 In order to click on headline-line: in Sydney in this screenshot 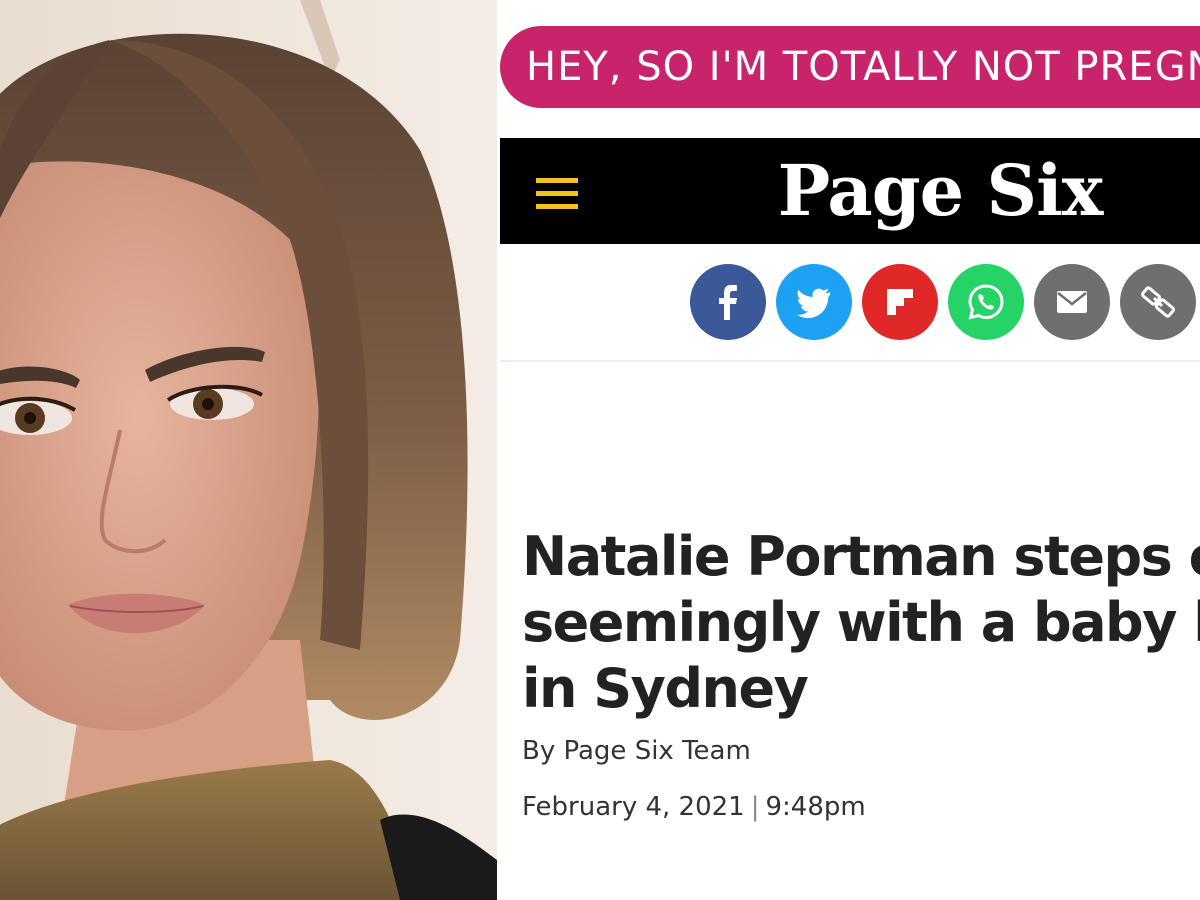, I will do `click(665, 688)`.